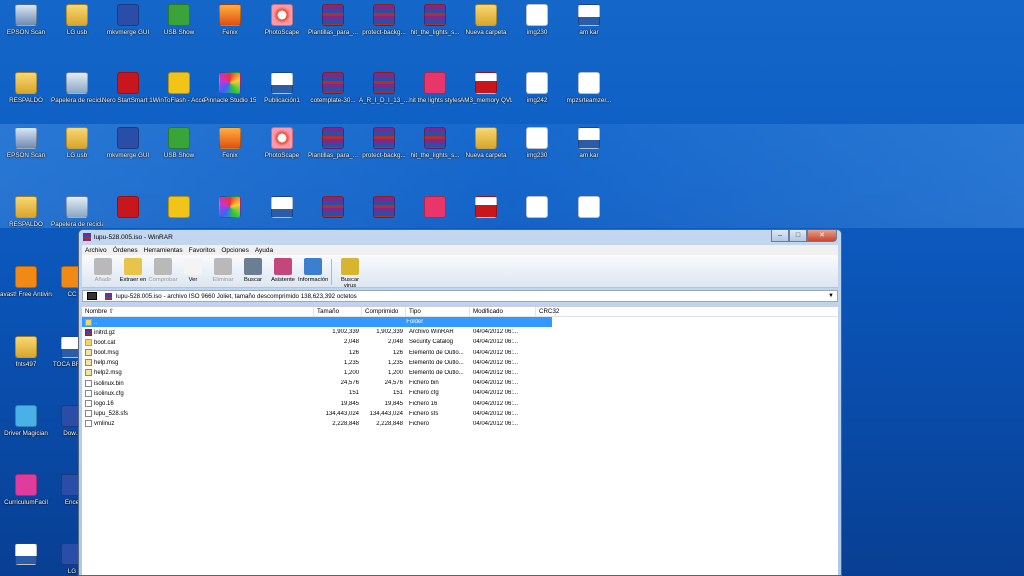 The image size is (1024, 576). I want to click on desktop-icon: Driver Magician, so click(26, 421).